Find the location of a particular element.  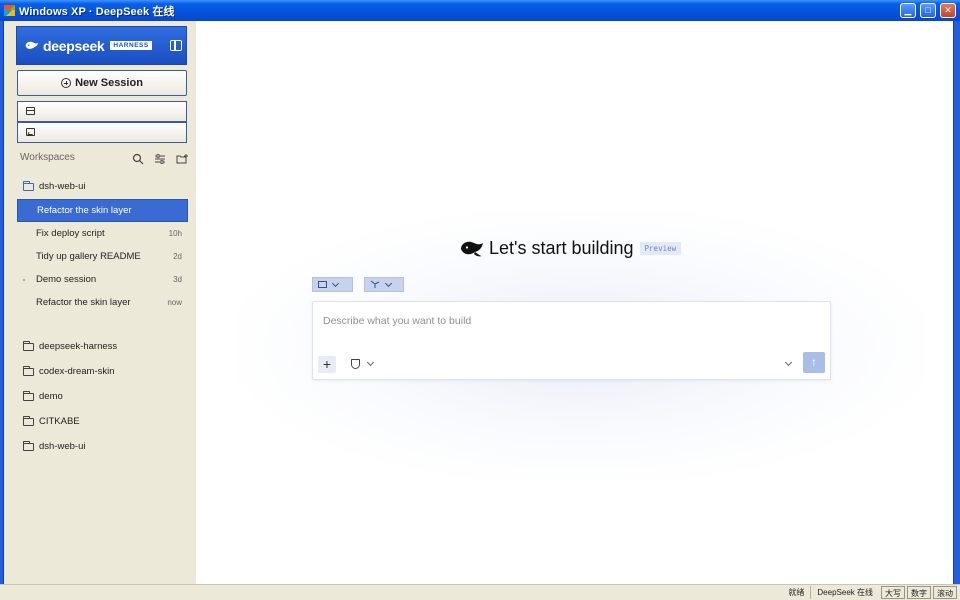

window-controls: ▁ □ ✕ is located at coordinates (928, 10).